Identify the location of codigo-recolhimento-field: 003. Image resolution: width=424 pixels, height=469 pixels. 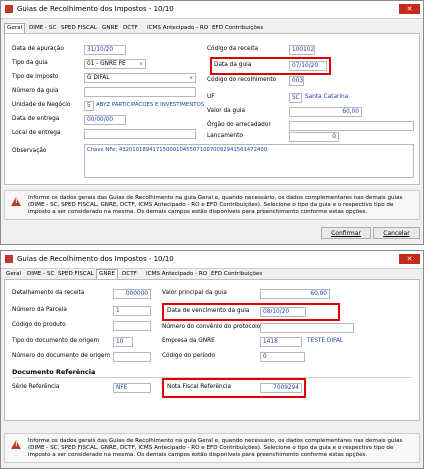
(296, 81).